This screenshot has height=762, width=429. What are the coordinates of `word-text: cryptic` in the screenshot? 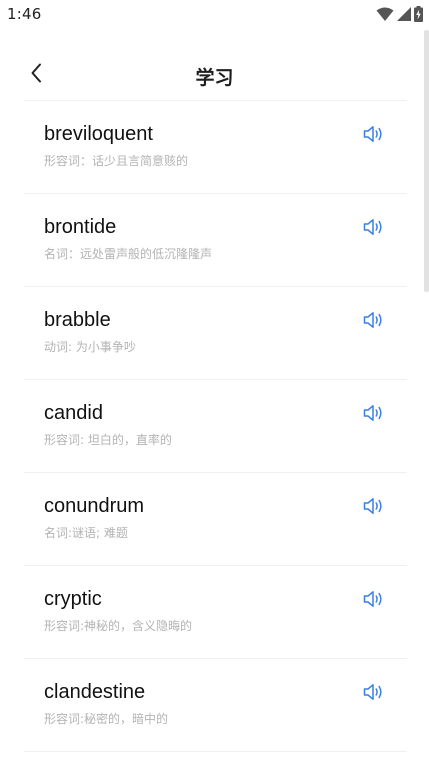 It's located at (73, 599).